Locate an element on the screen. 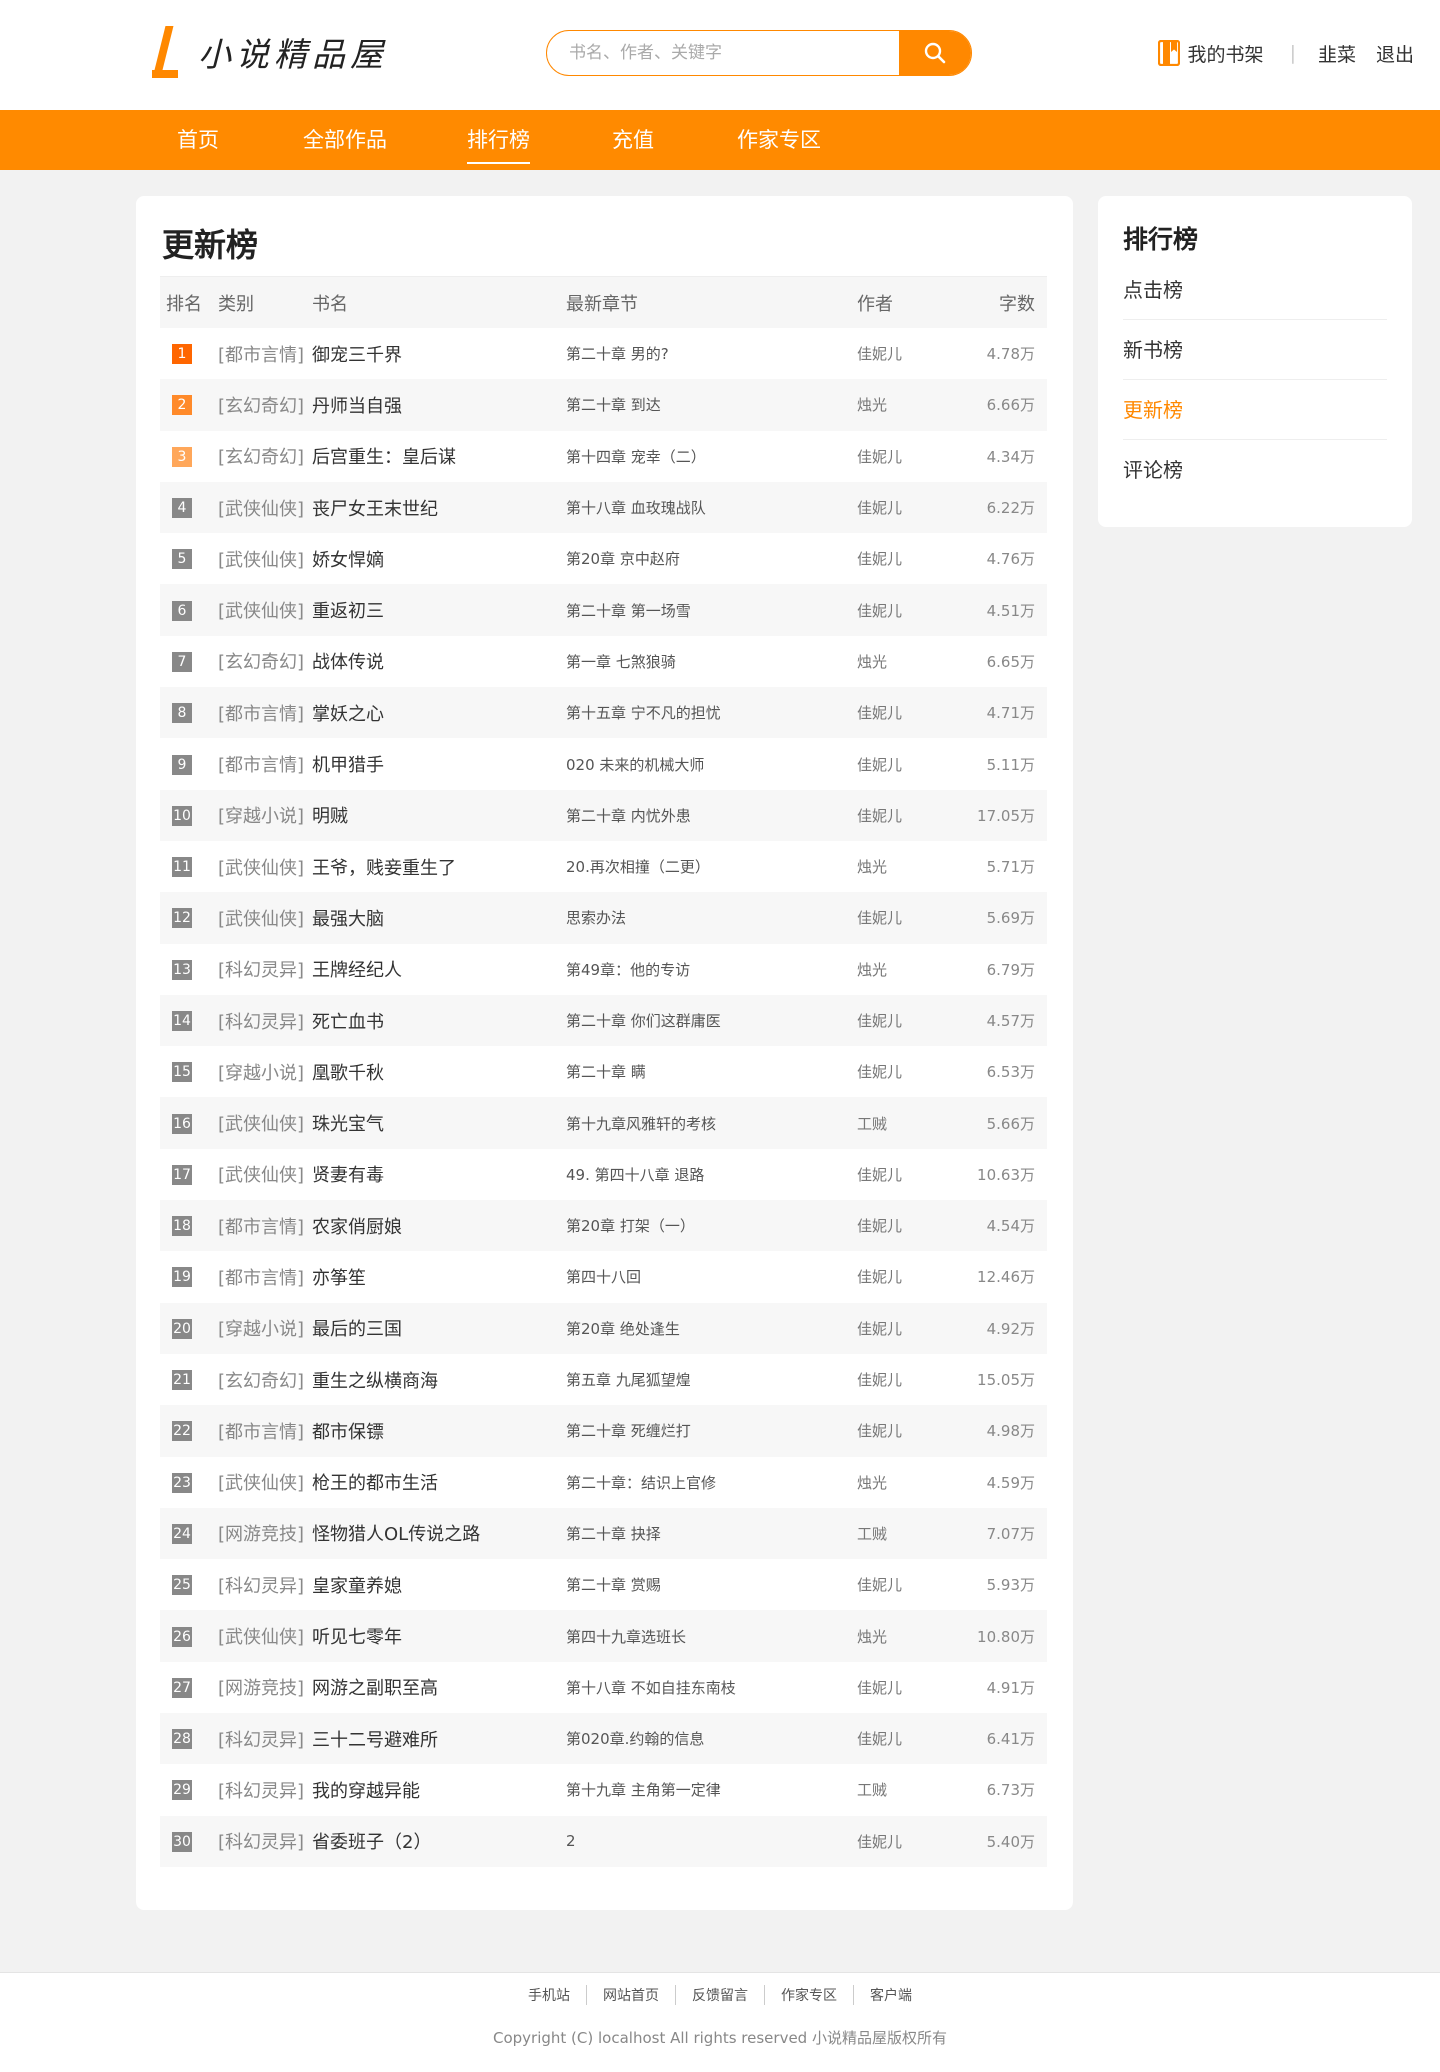 The height and width of the screenshot is (2072, 1440). latest-chapter-link: 第二十章 死缠烂打 is located at coordinates (628, 1430).